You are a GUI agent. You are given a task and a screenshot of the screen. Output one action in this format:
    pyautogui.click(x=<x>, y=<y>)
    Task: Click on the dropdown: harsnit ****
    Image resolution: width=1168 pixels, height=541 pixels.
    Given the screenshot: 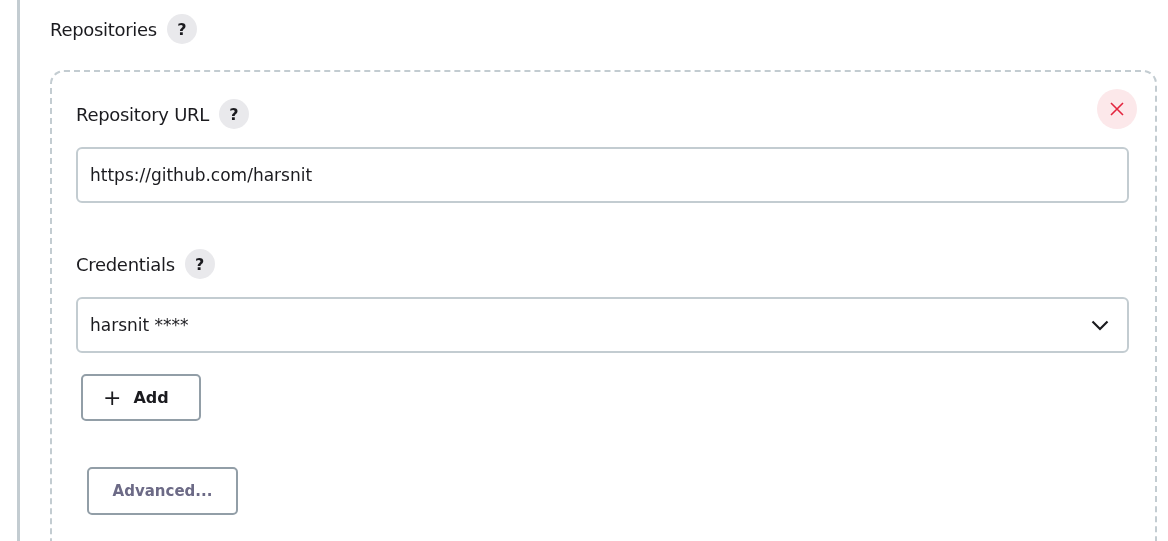 What is the action you would take?
    pyautogui.click(x=602, y=325)
    